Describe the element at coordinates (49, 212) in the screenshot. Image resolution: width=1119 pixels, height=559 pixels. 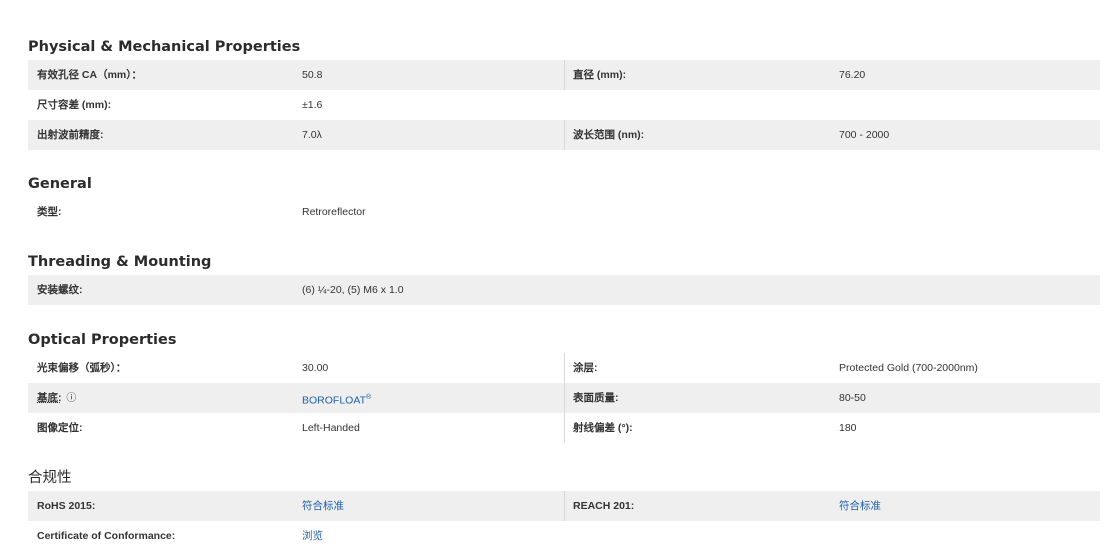
I see `spec-label: 类型:` at that location.